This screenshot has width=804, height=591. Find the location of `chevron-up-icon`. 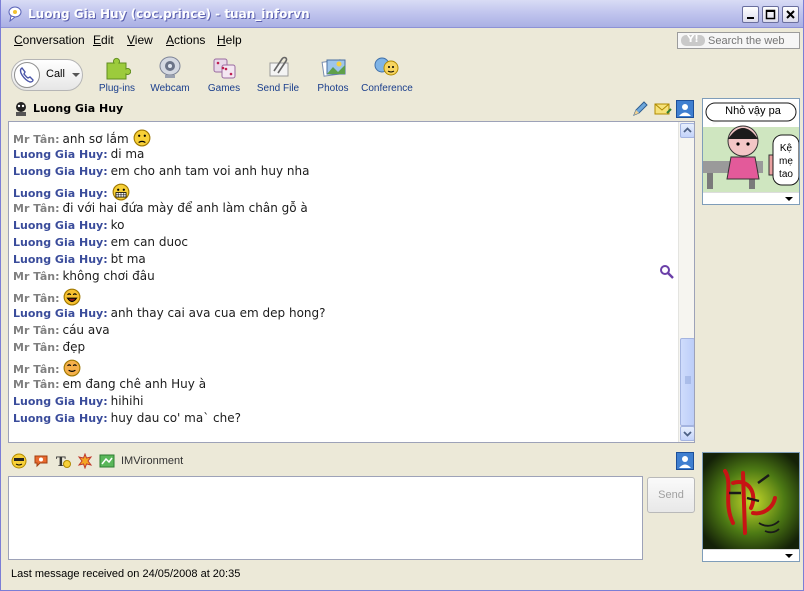

chevron-up-icon is located at coordinates (687, 130).